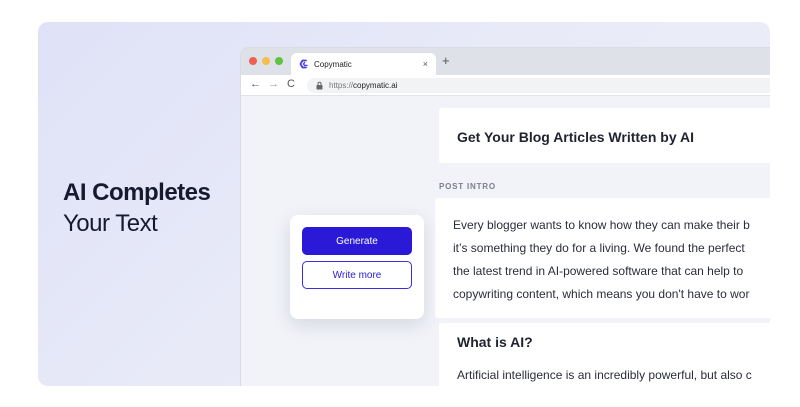  I want to click on back-arrow-icon: ←, so click(255, 84).